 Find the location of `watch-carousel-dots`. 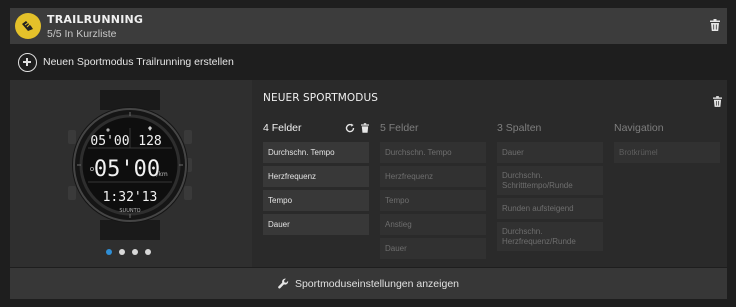

watch-carousel-dots is located at coordinates (128, 252).